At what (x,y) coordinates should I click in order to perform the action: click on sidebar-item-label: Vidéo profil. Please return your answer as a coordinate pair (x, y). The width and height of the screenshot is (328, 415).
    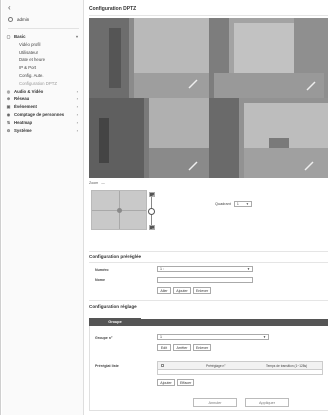
    Looking at the image, I should click on (30, 44).